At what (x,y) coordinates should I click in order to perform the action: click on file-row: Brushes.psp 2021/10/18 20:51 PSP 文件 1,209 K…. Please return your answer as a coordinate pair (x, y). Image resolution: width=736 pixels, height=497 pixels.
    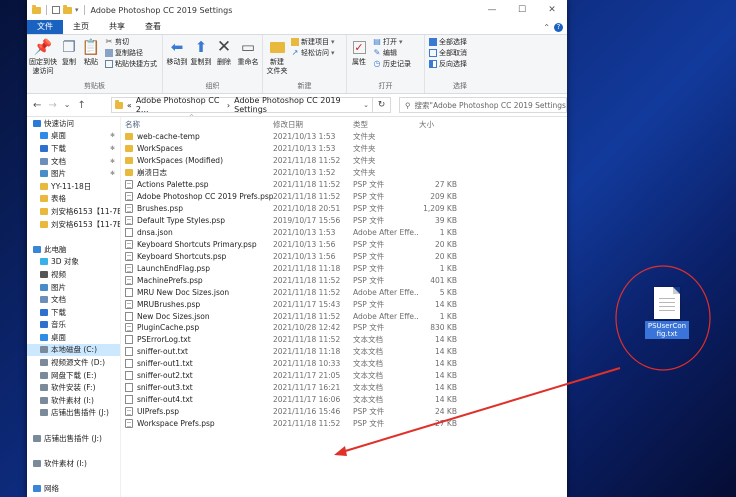
    Looking at the image, I should click on (344, 209).